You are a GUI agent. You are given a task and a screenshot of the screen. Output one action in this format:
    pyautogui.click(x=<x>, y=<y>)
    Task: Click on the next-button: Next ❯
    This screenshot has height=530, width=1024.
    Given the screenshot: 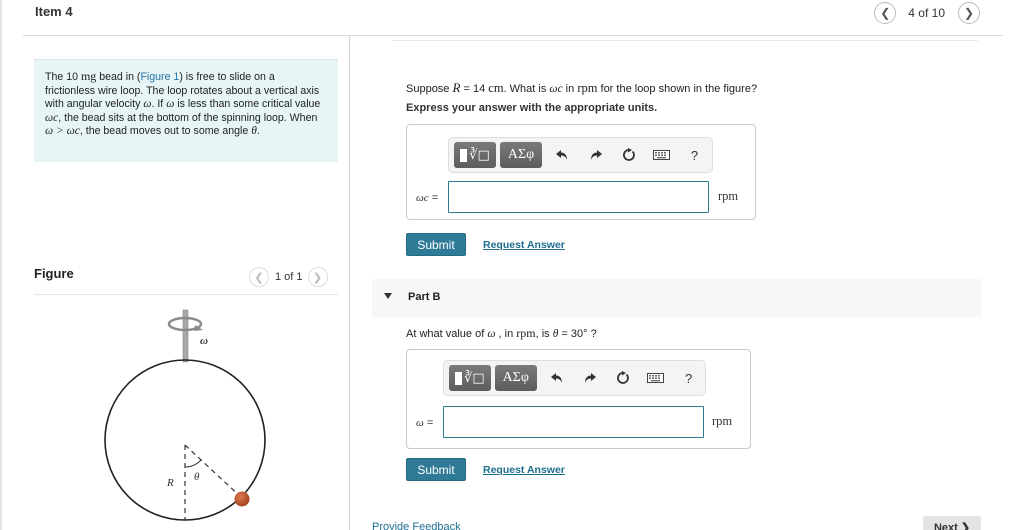 What is the action you would take?
    pyautogui.click(x=952, y=523)
    